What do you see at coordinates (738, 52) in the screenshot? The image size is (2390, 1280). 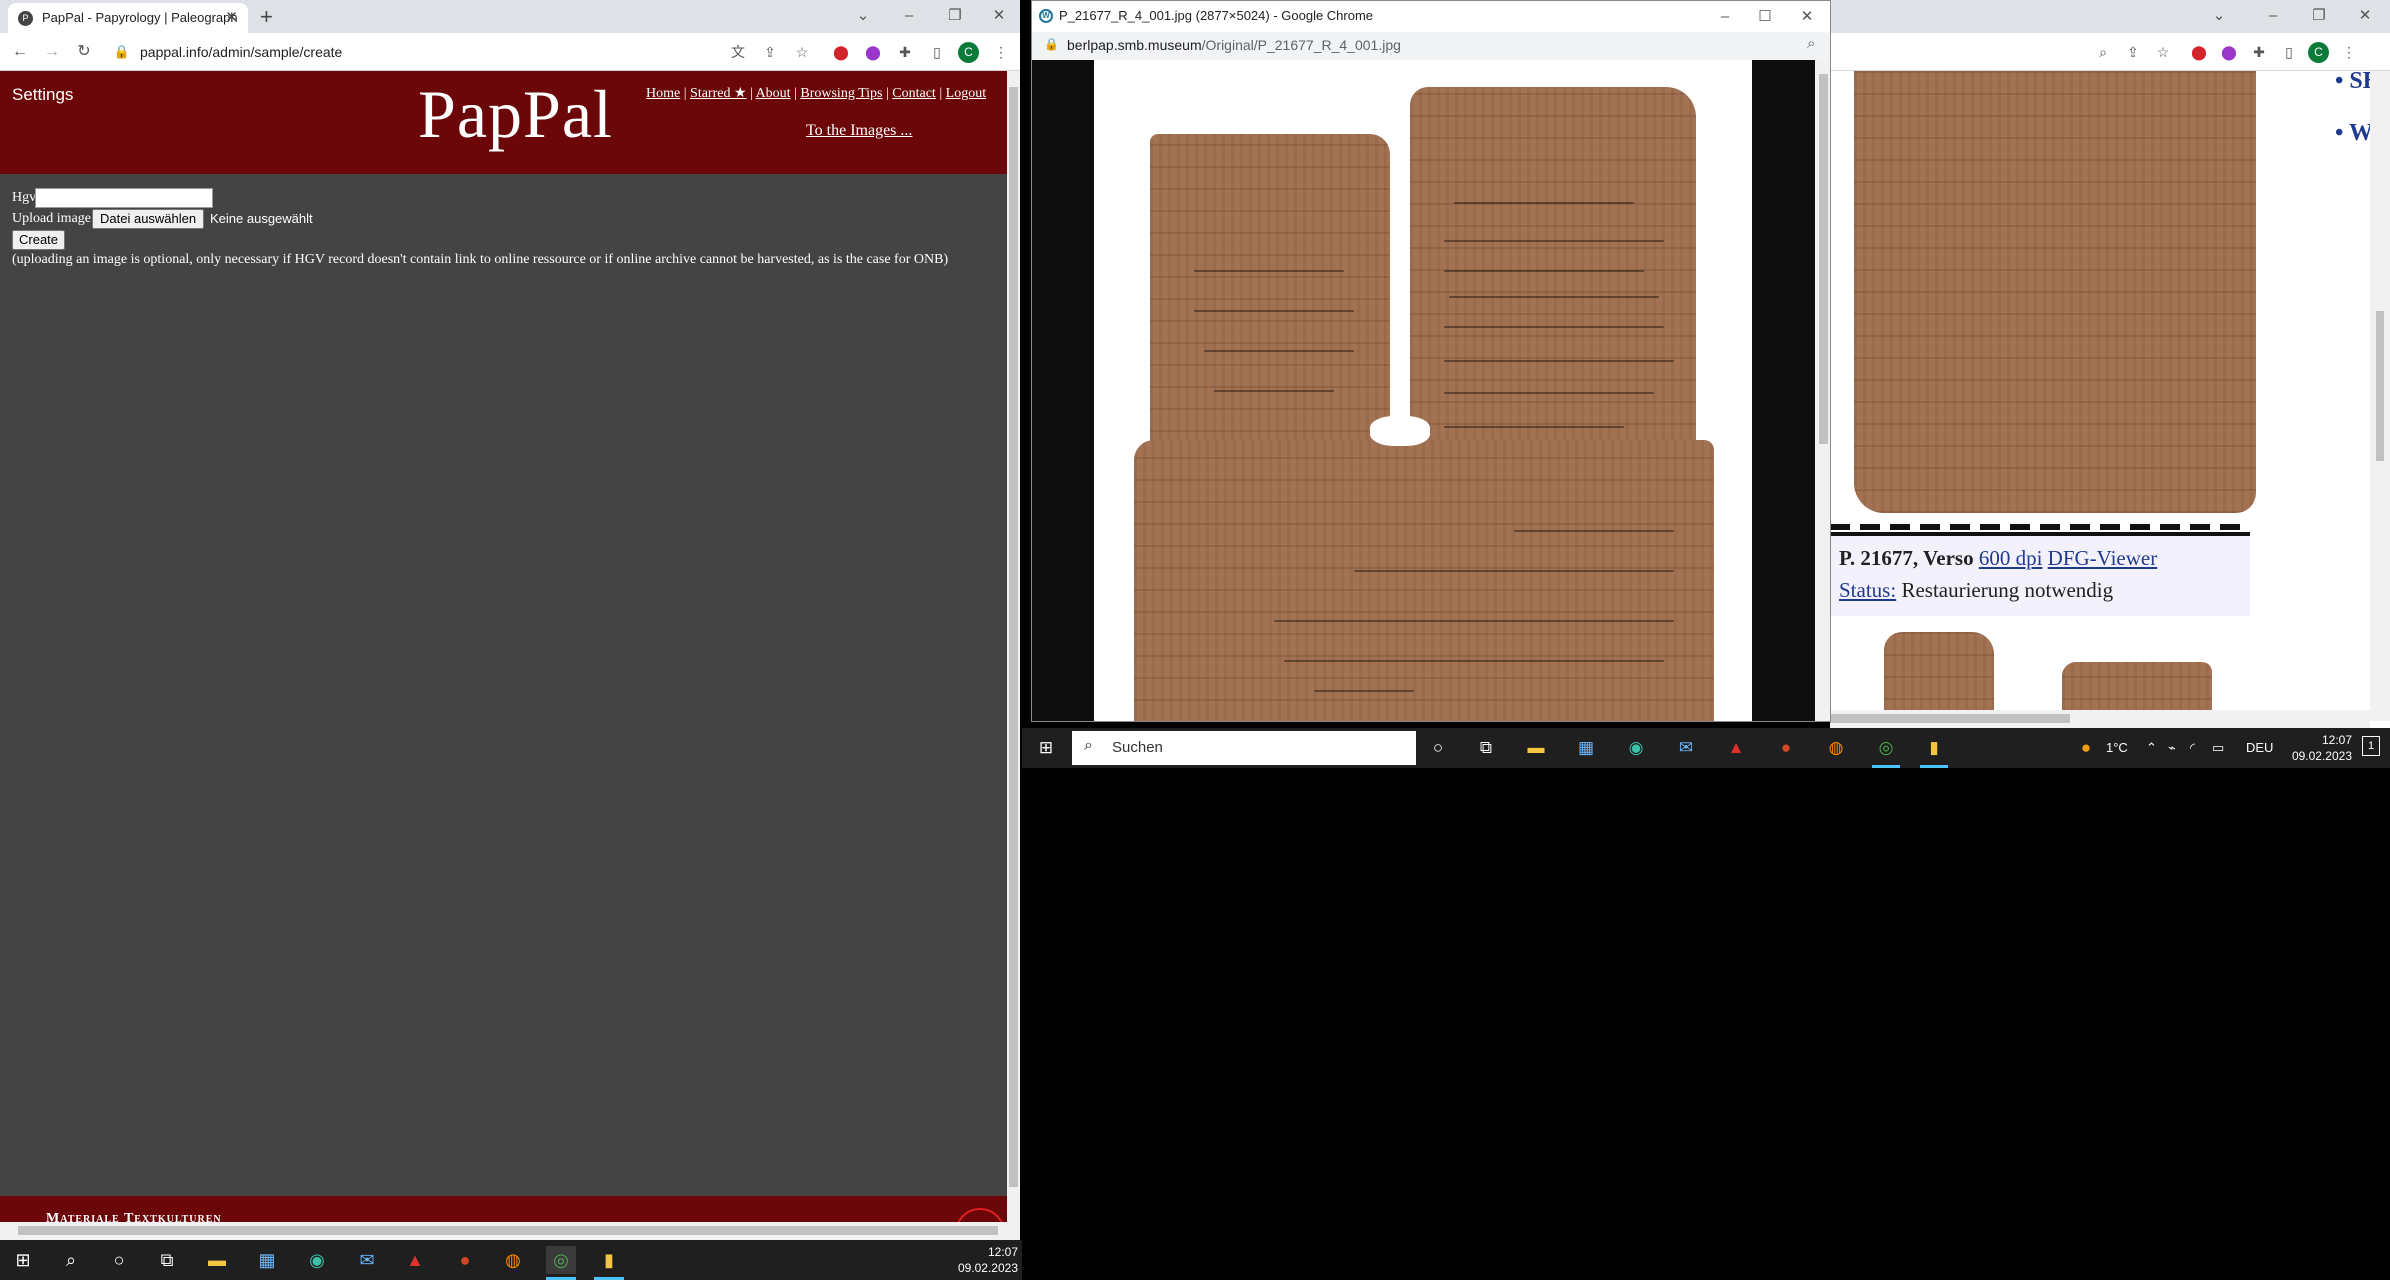 I see `translate-icon: 文` at bounding box center [738, 52].